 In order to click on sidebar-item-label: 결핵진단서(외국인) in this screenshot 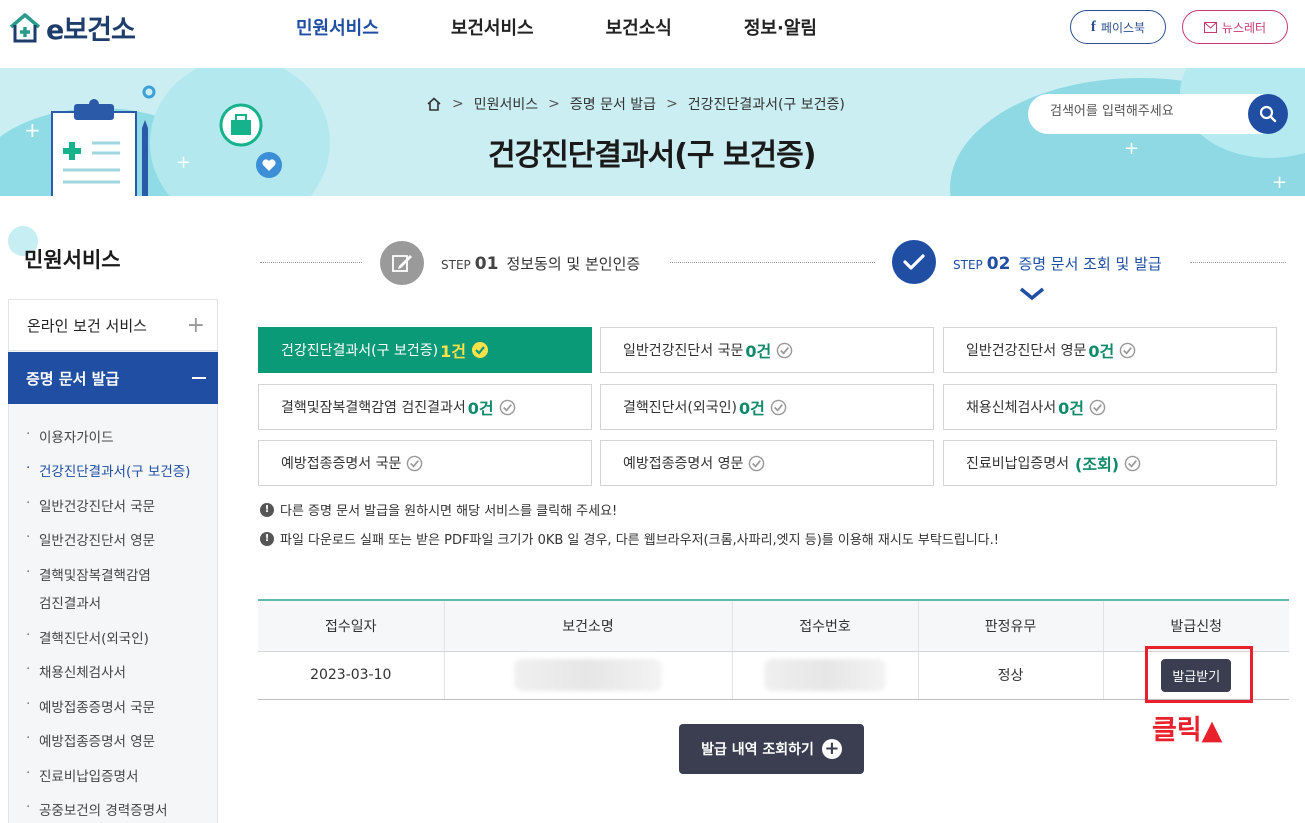, I will do `click(94, 639)`.